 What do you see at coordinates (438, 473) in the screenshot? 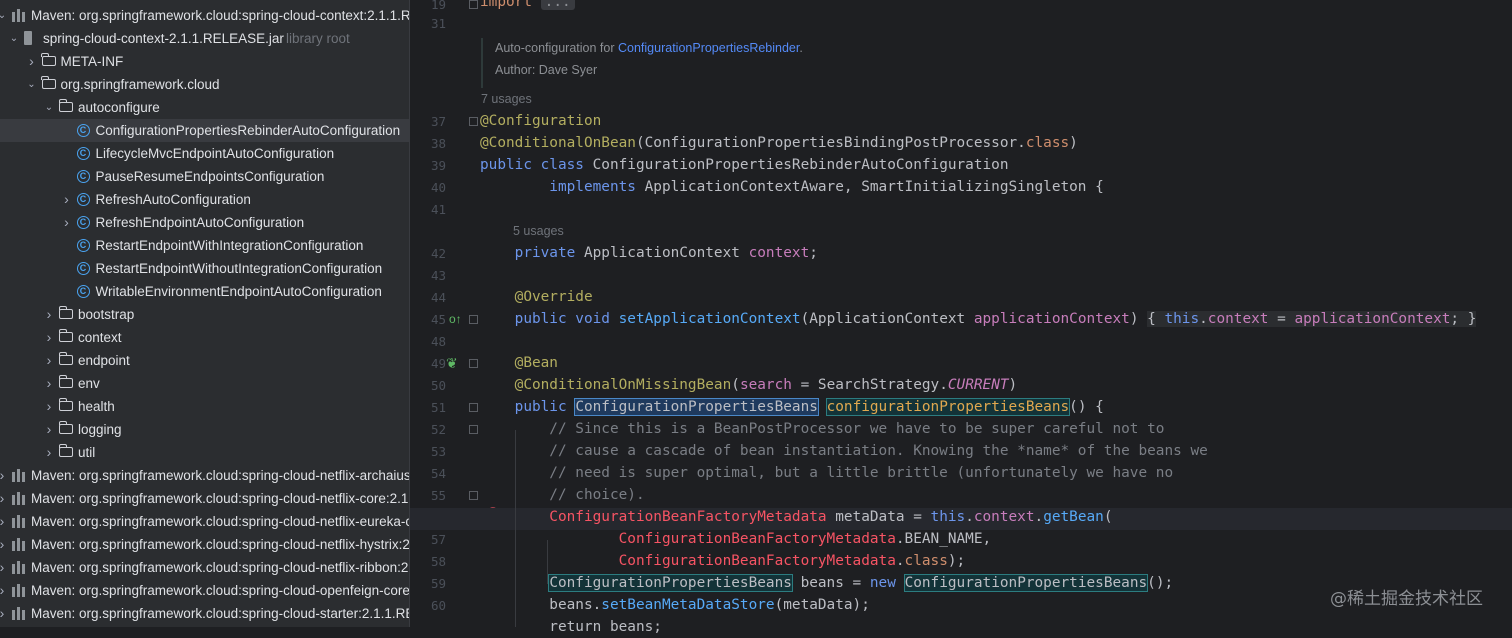
I see `line-number: 54` at bounding box center [438, 473].